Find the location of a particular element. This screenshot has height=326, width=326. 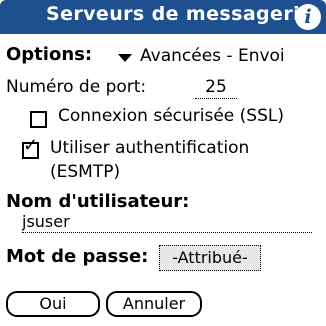

username-label: Nom d'utilisateur: is located at coordinates (98, 201).